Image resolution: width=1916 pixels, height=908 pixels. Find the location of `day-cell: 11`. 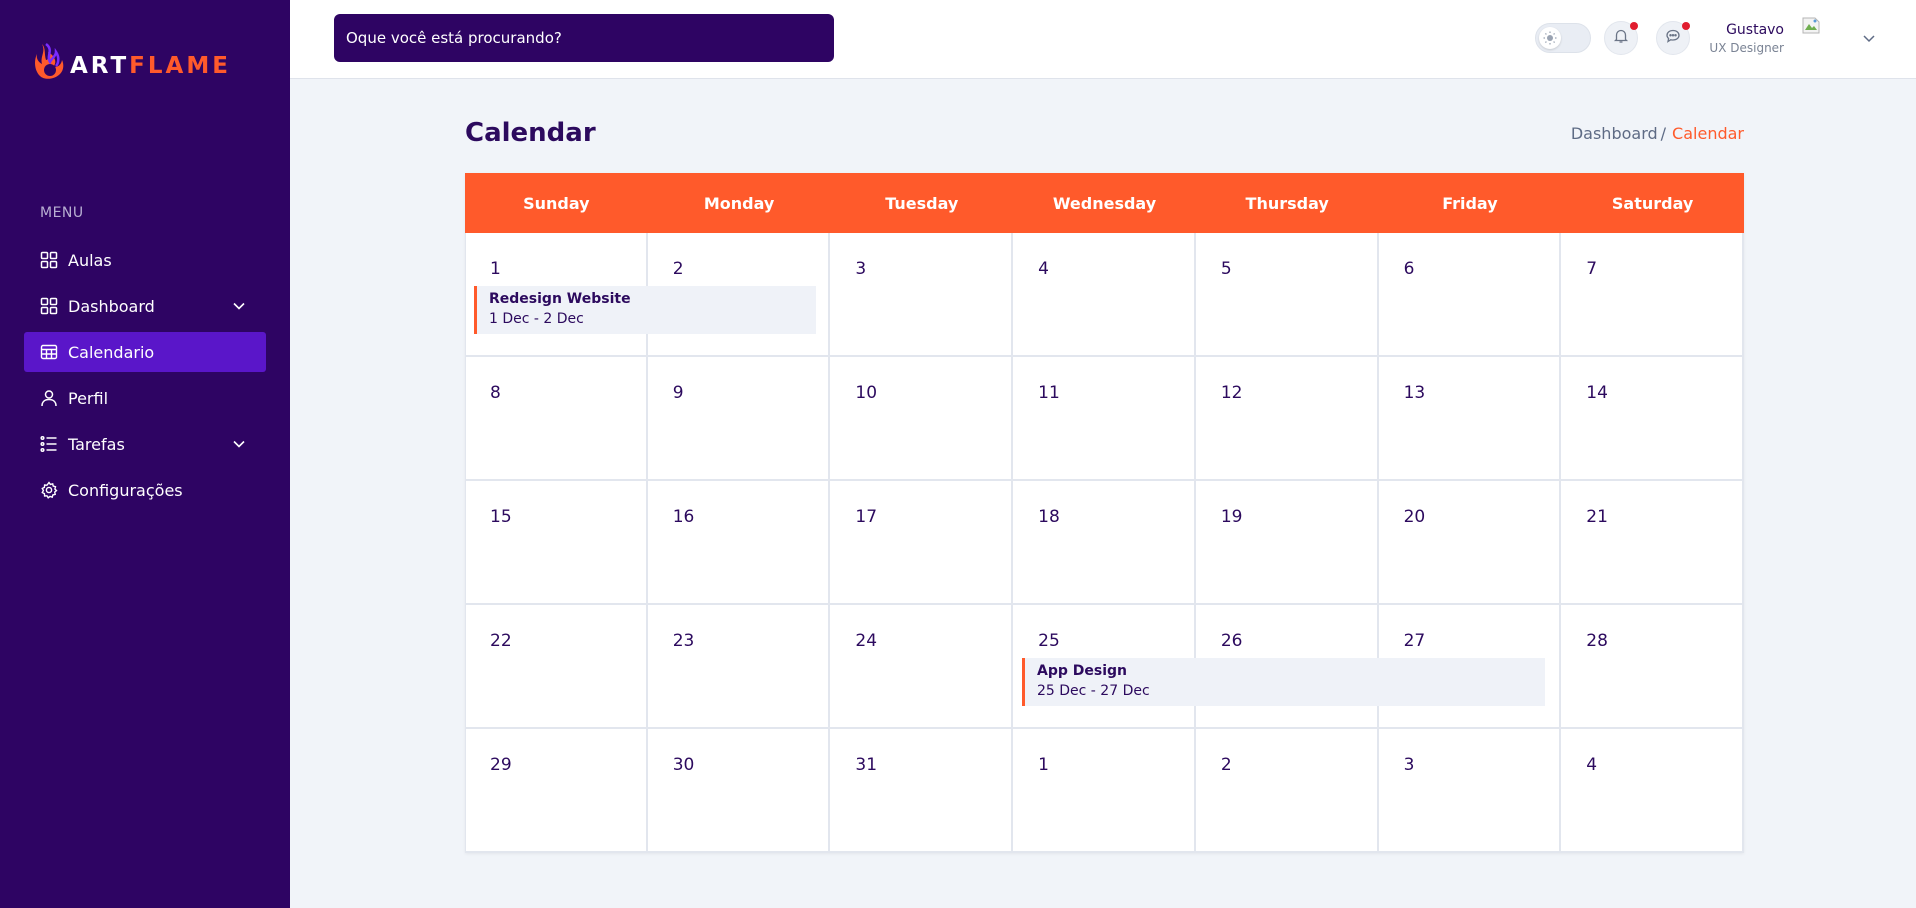

day-cell: 11 is located at coordinates (1104, 419).